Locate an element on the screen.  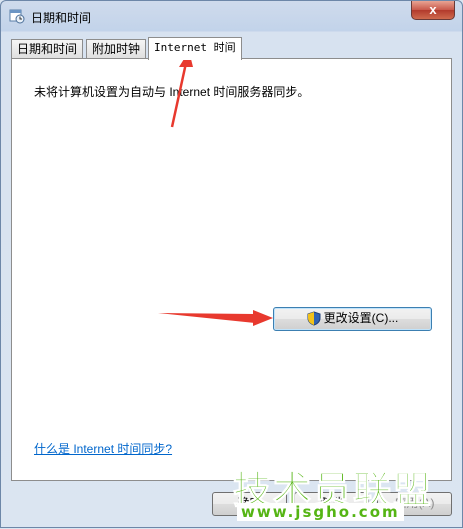
uac-shield-icon is located at coordinates (314, 318).